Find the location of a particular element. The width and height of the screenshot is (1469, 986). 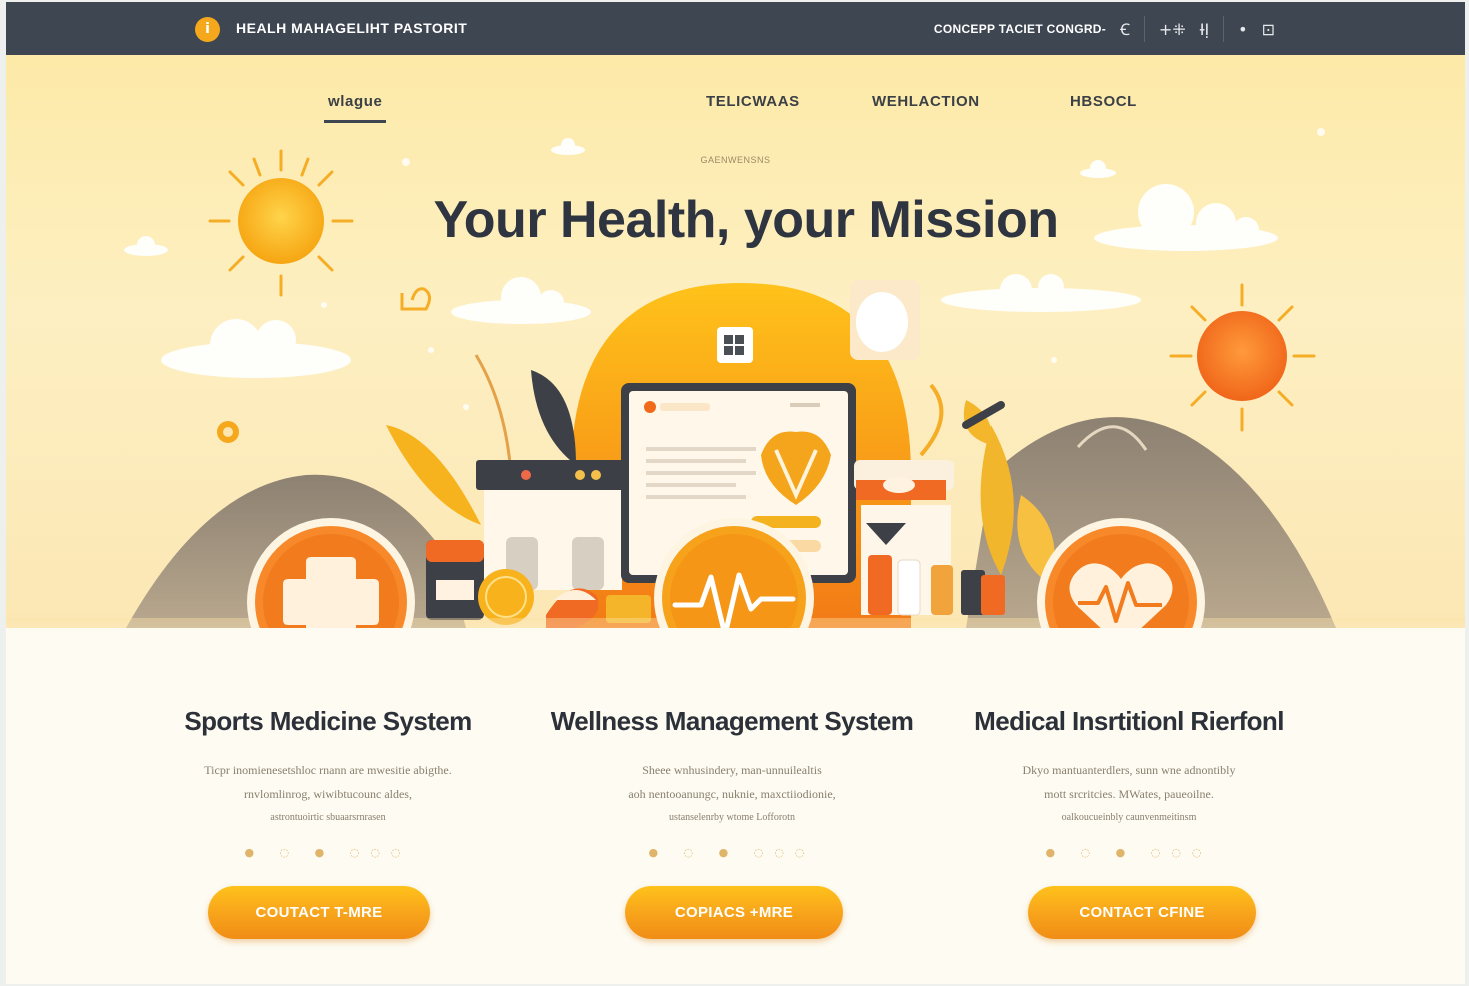

main-nav: wlague TELICWAAS WEHLACTION HBSOCL is located at coordinates (735, 113).